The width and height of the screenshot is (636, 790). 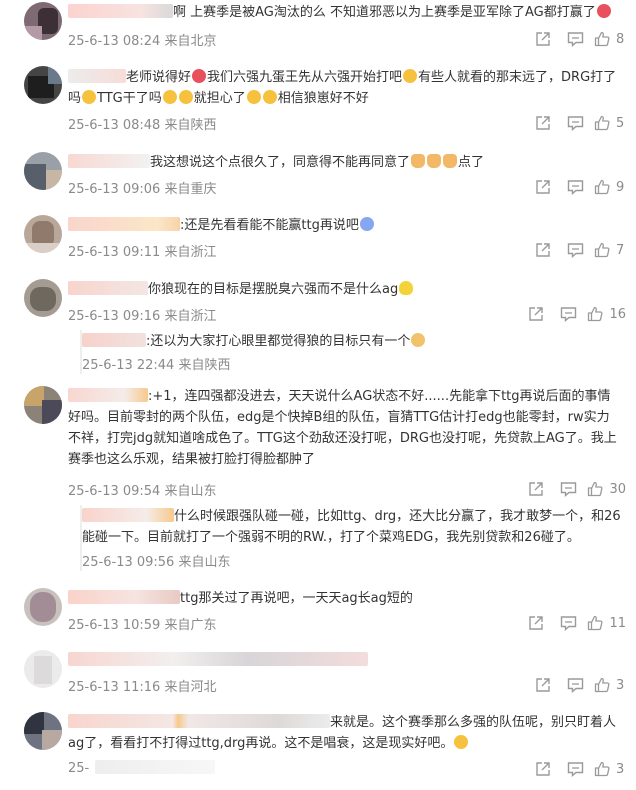 I want to click on comment-actions: 30, so click(x=570, y=489).